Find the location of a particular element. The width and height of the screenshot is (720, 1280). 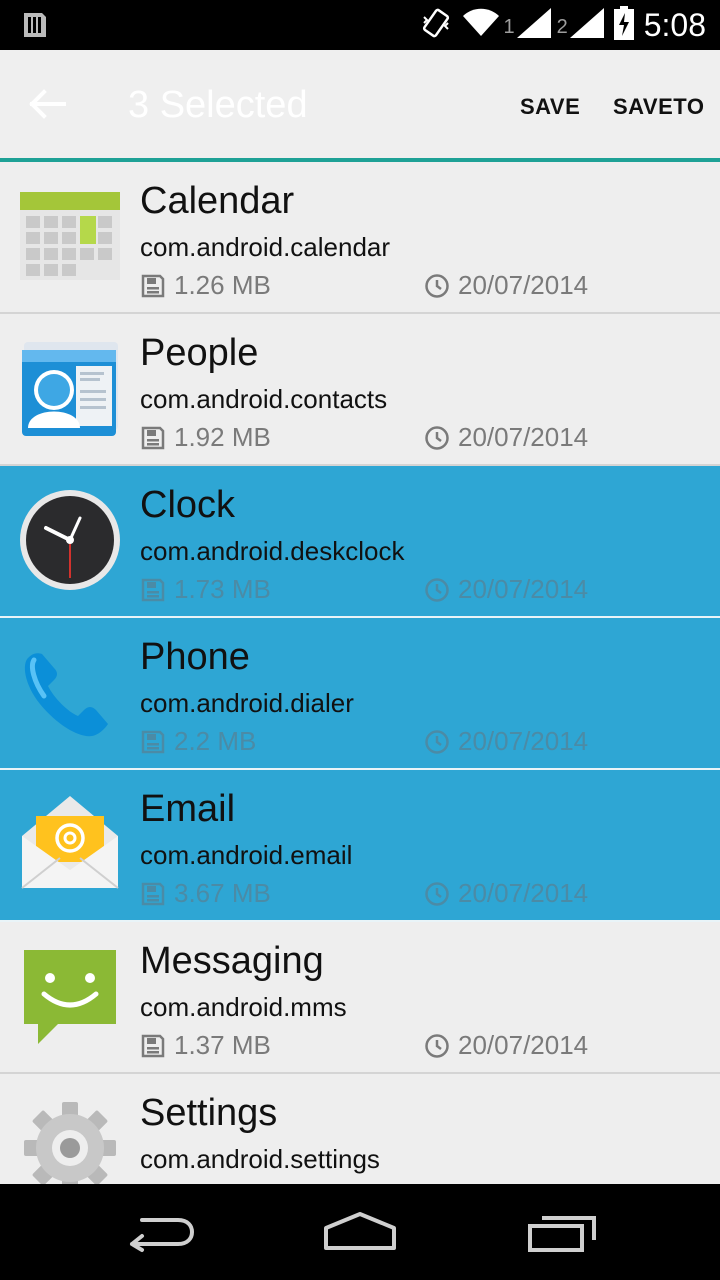

clock-icon is located at coordinates (70, 540).